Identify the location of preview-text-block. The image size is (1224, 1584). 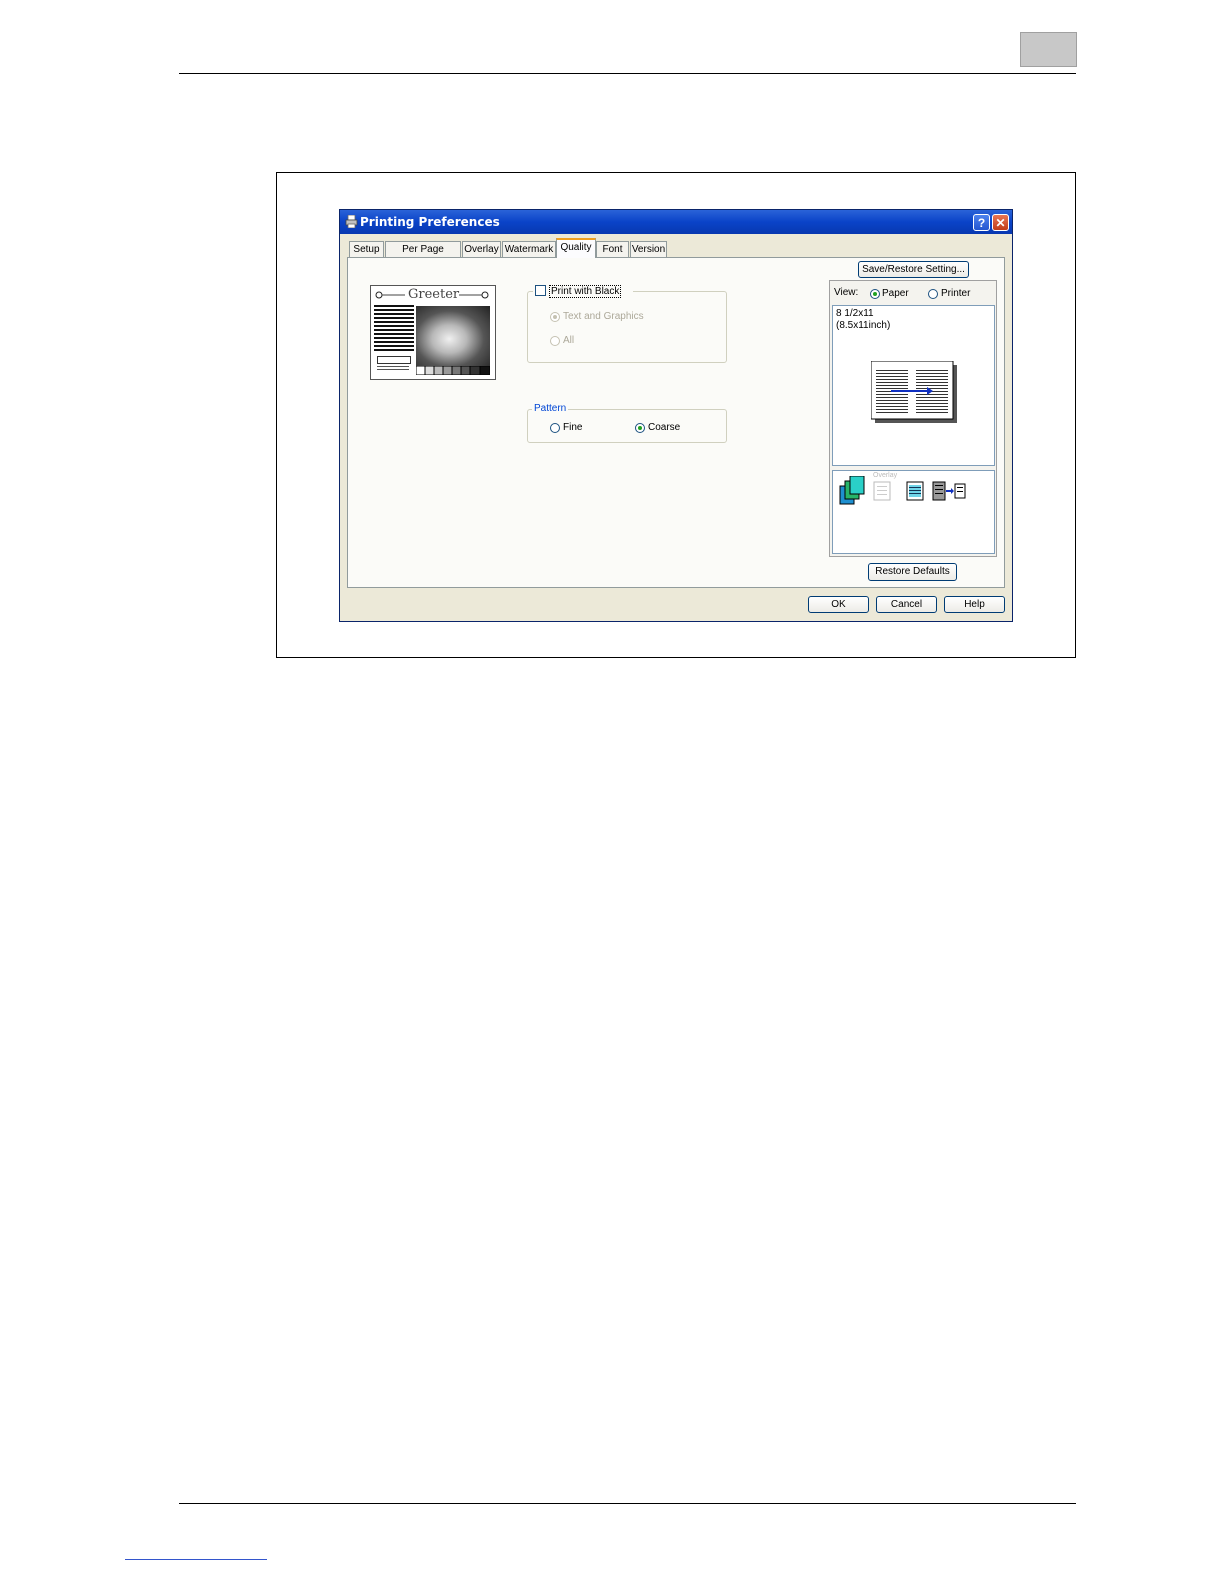
(394, 329).